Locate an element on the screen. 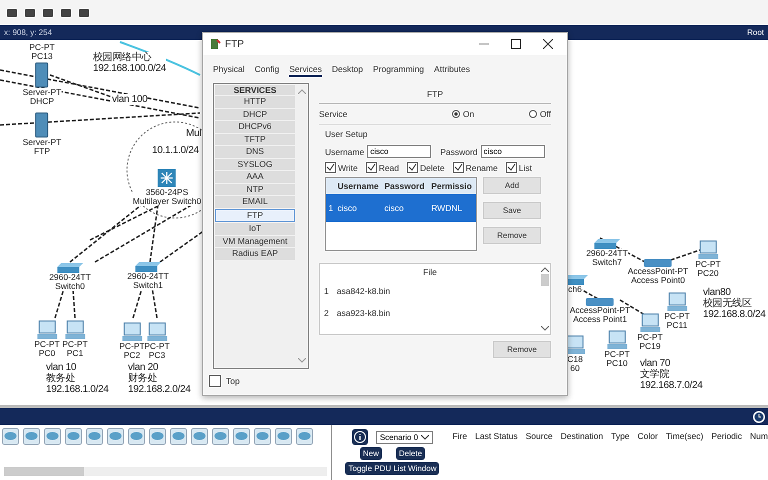 The height and width of the screenshot is (480, 768). service-list-item: AAA is located at coordinates (255, 176).